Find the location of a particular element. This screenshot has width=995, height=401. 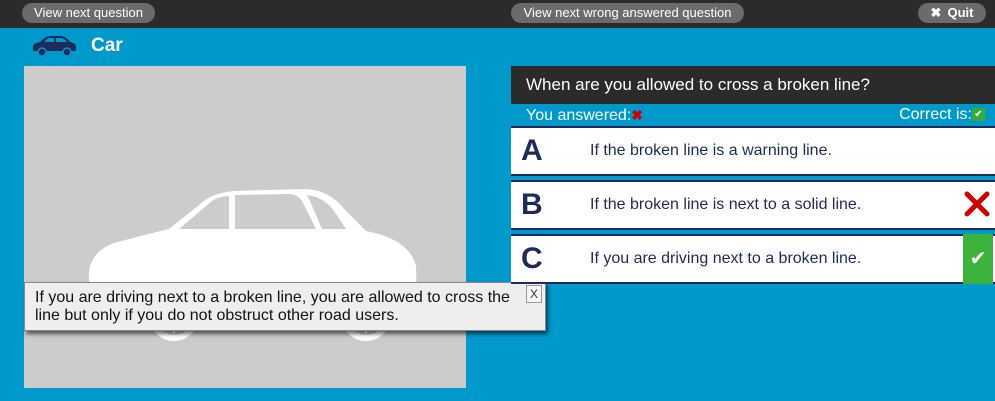

wrong-answer-icon is located at coordinates (977, 204).